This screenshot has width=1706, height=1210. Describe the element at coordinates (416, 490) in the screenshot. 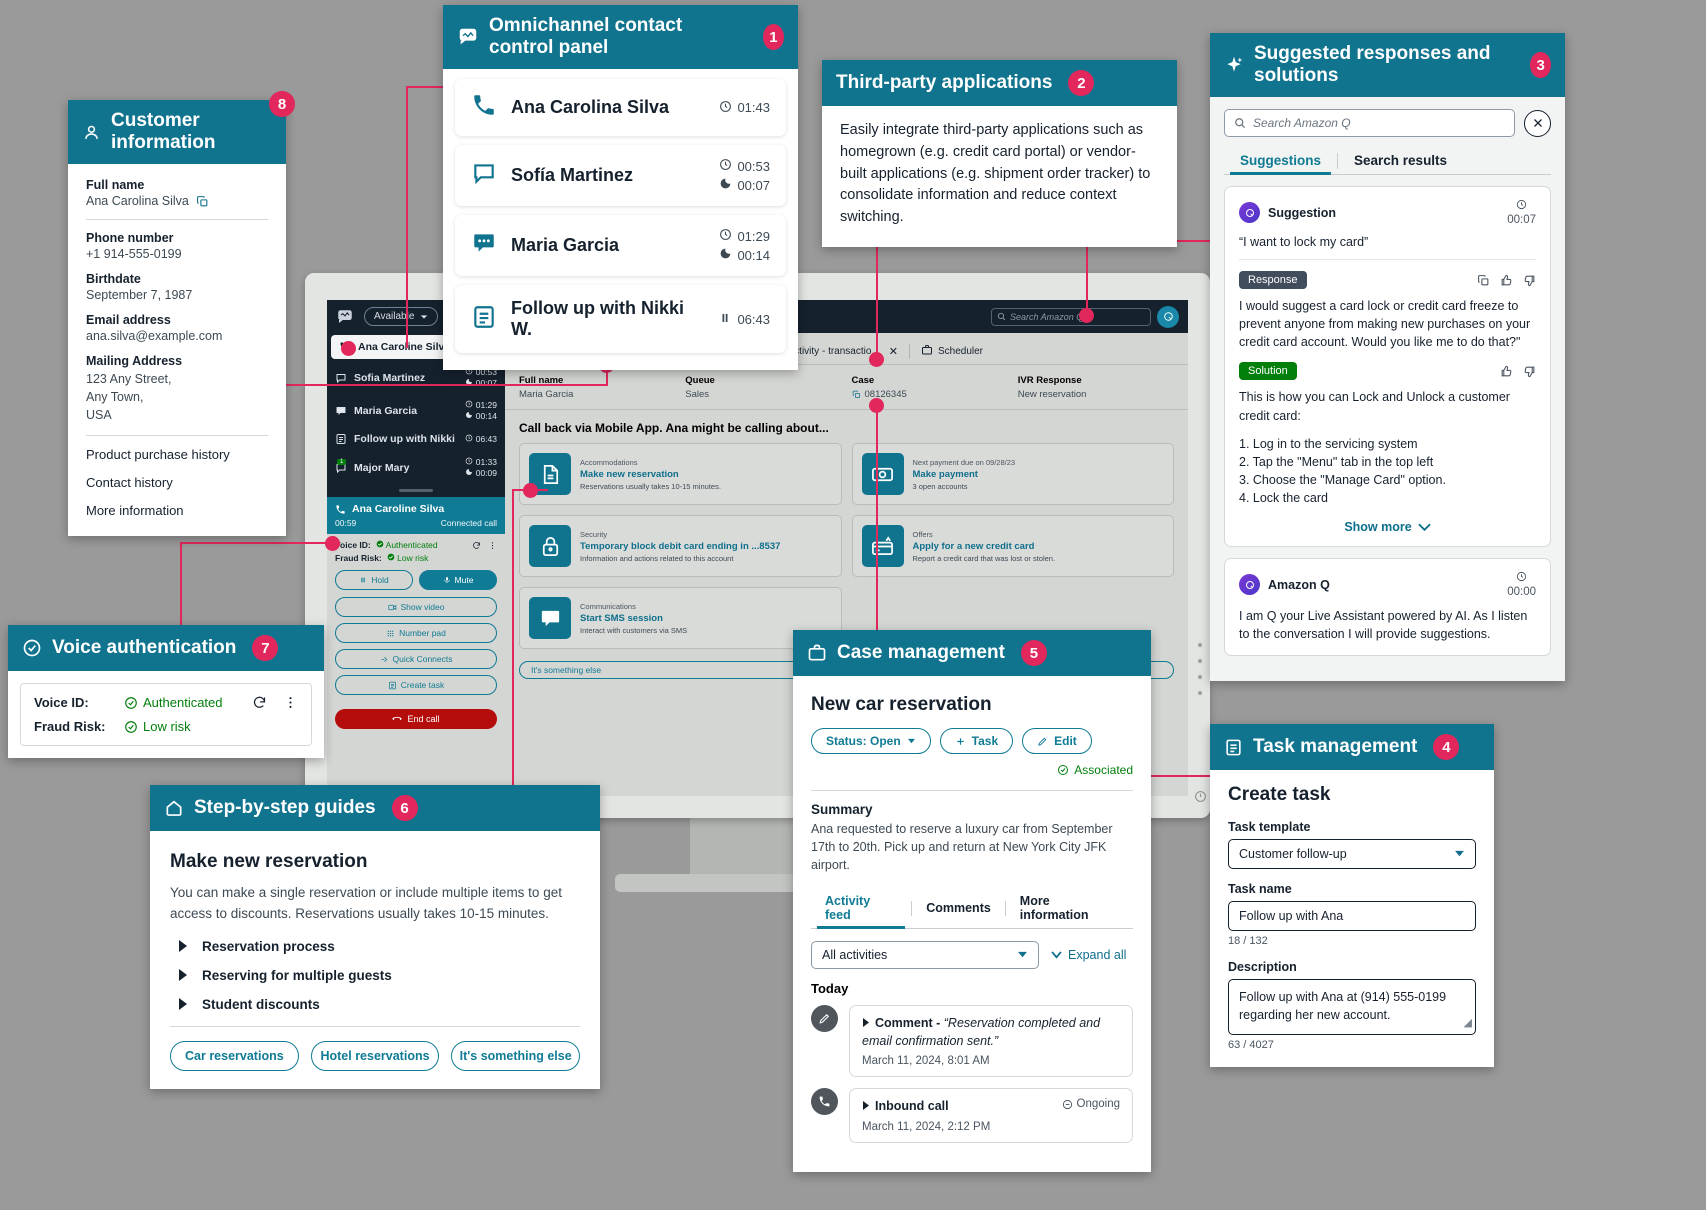

I see `drag-handle` at that location.